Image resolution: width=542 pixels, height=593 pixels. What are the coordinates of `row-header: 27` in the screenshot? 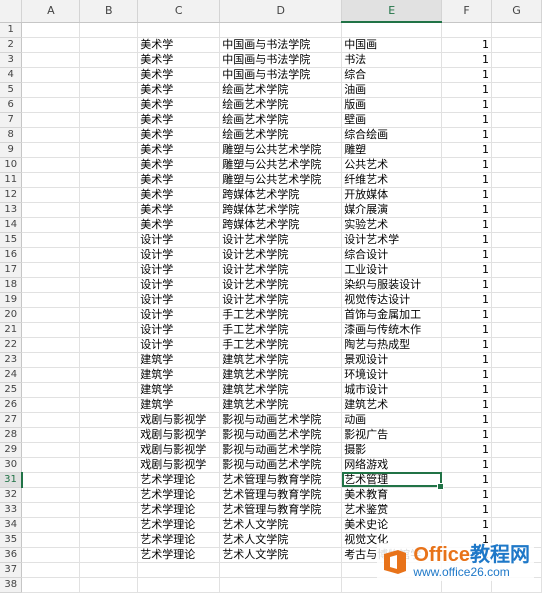 It's located at (11, 420).